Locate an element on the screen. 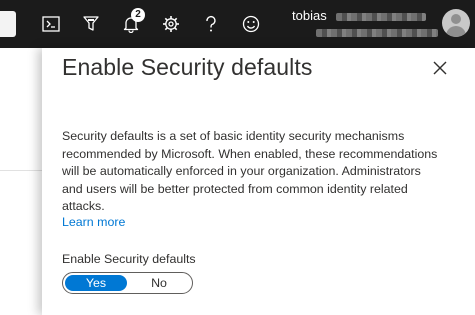 The image size is (475, 315). close-button is located at coordinates (440, 68).